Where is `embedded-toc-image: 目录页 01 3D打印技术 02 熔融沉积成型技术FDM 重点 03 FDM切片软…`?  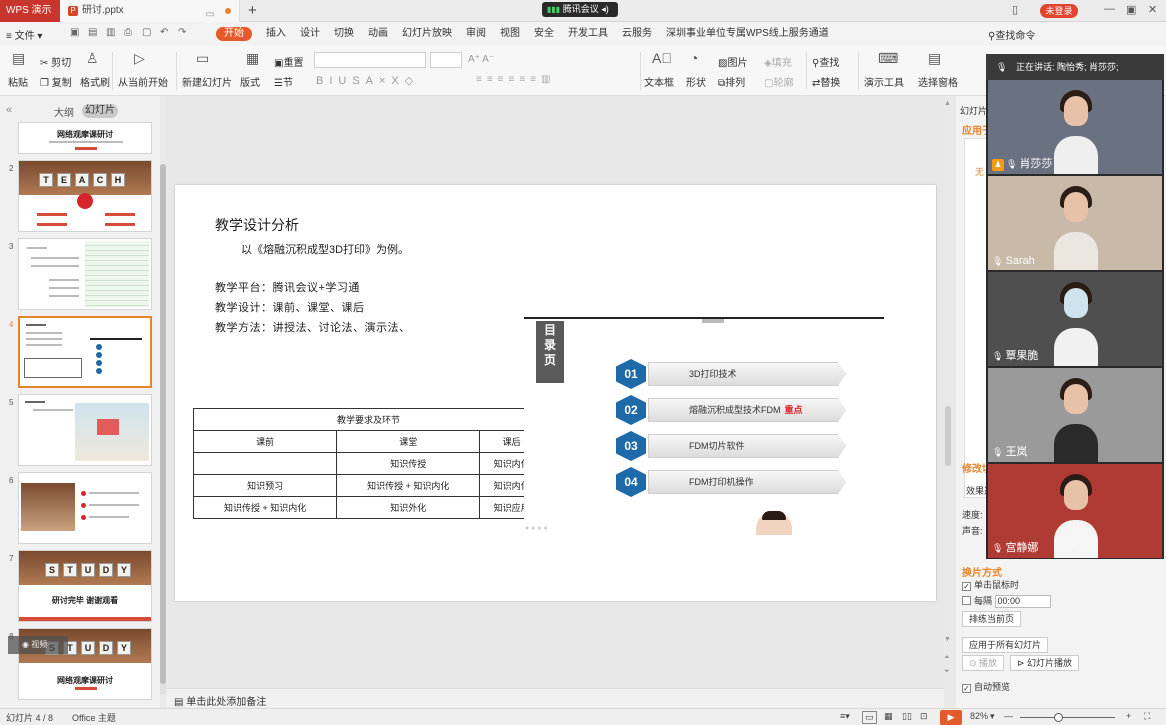 embedded-toc-image: 目录页 01 3D打印技术 02 熔融沉积成型技术FDM 重点 03 FDM切片软… is located at coordinates (705, 425).